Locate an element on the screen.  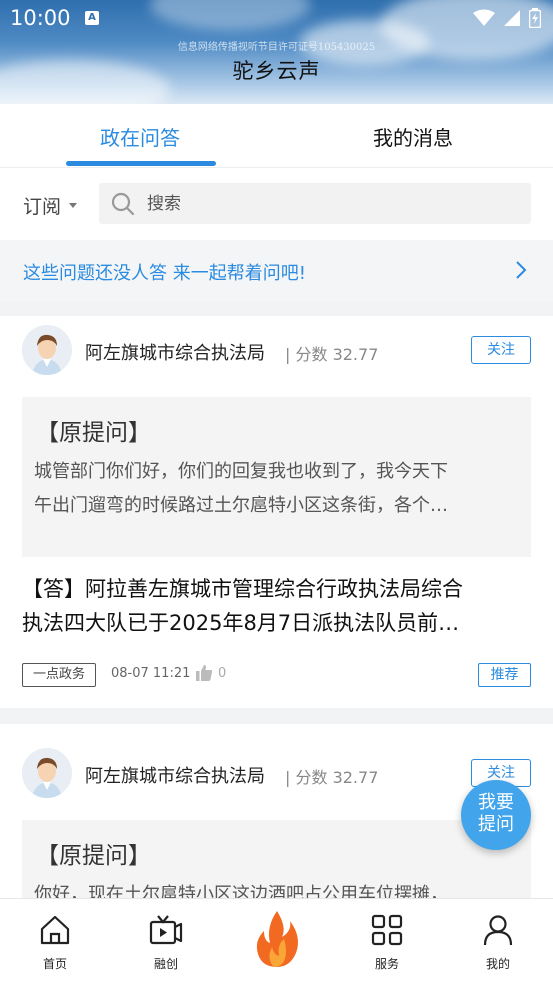
tab-my-messages: 我的消息 is located at coordinates (413, 136).